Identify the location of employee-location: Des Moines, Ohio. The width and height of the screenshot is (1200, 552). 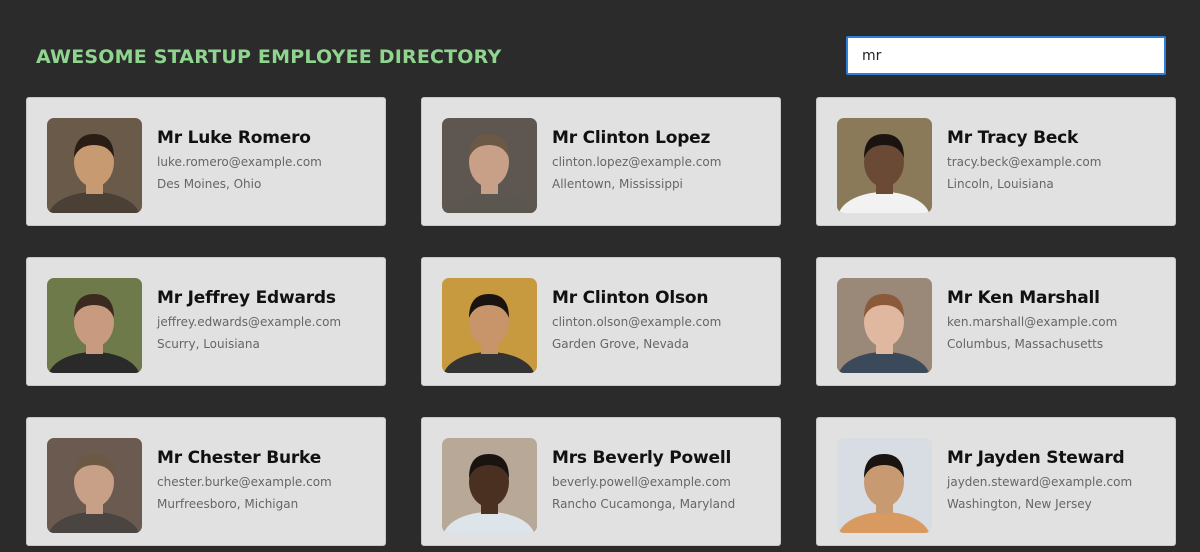
(209, 184).